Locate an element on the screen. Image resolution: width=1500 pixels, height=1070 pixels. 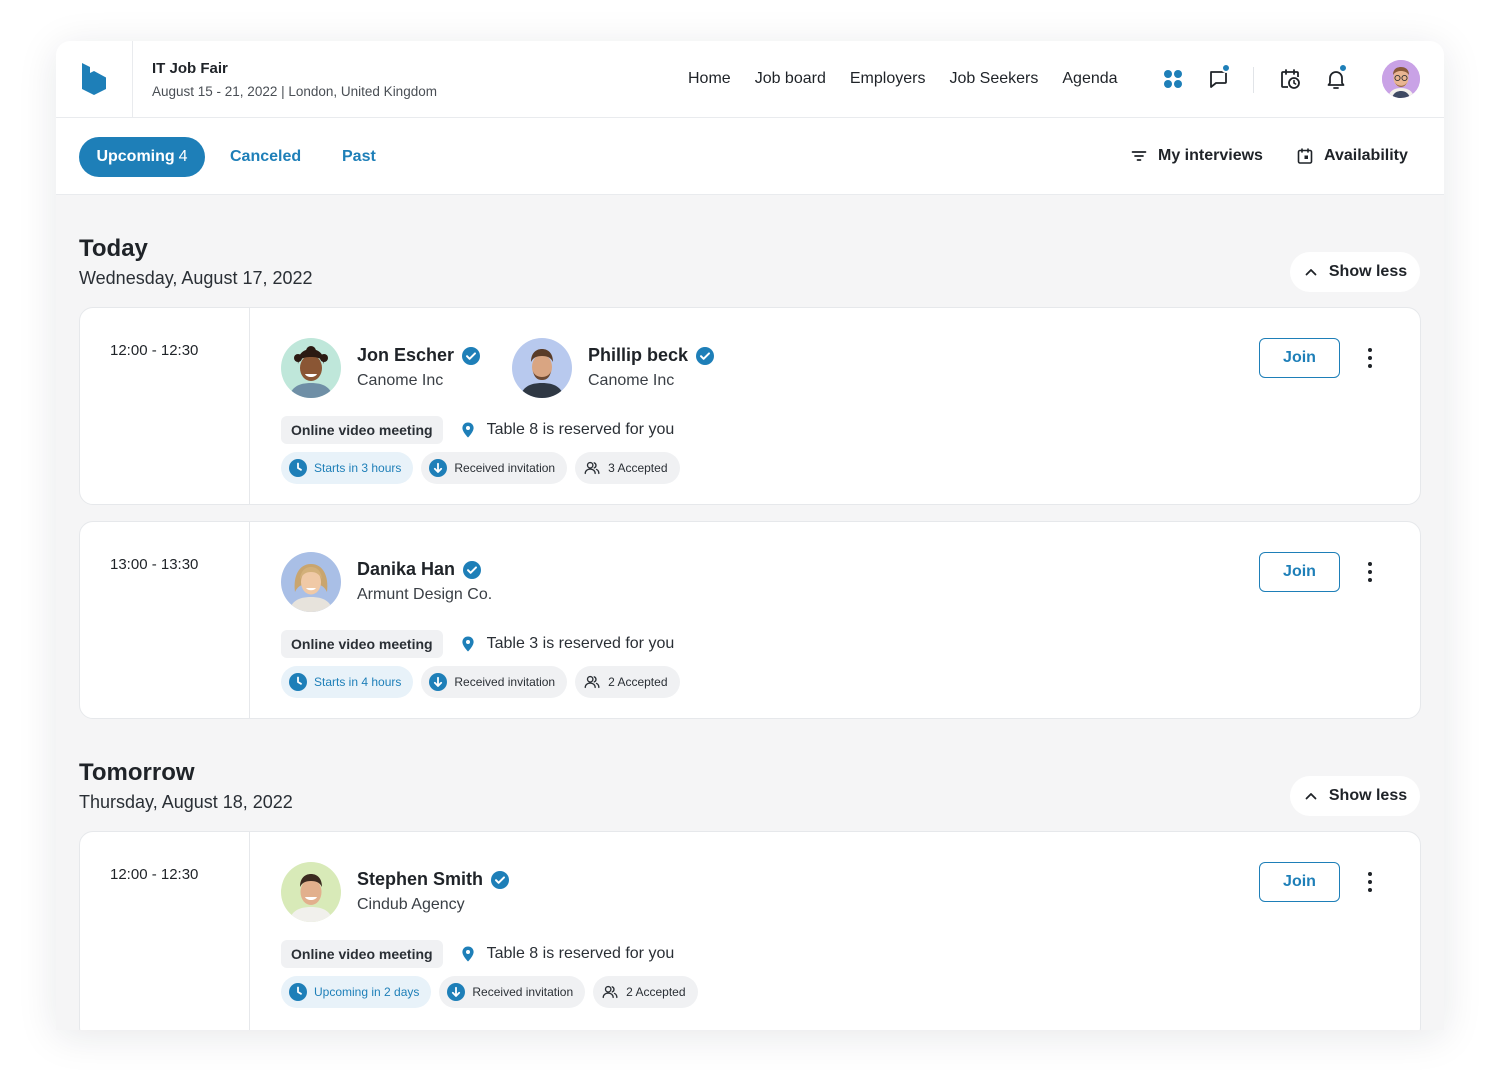
table-info-text: Table 8 is reserved for you is located at coordinates (580, 429).